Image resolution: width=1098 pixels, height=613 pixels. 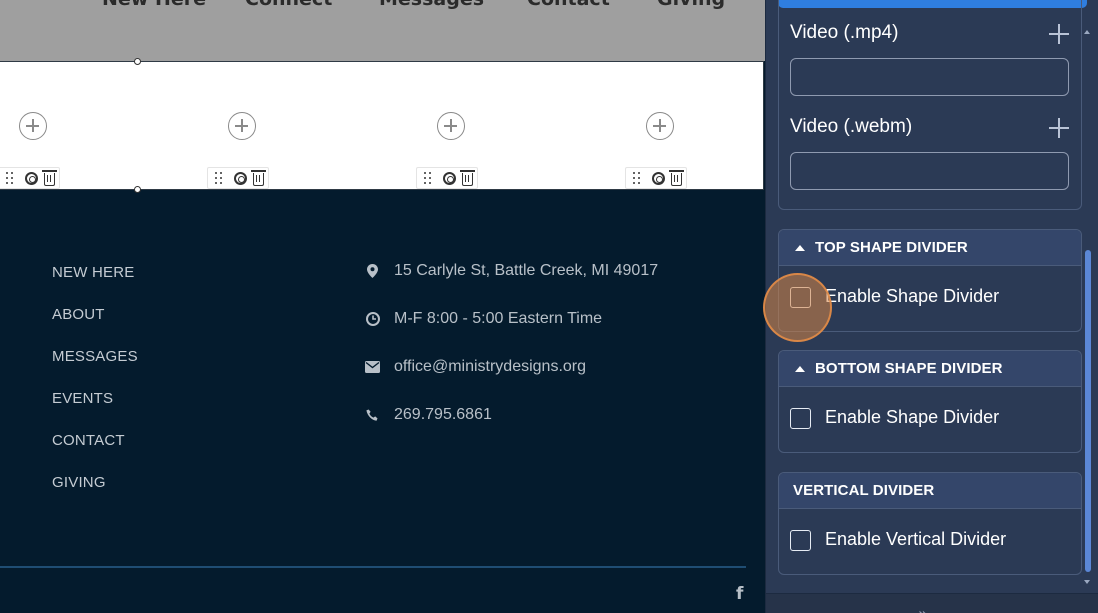 I want to click on footer-link-about: ABOUT, so click(x=78, y=314).